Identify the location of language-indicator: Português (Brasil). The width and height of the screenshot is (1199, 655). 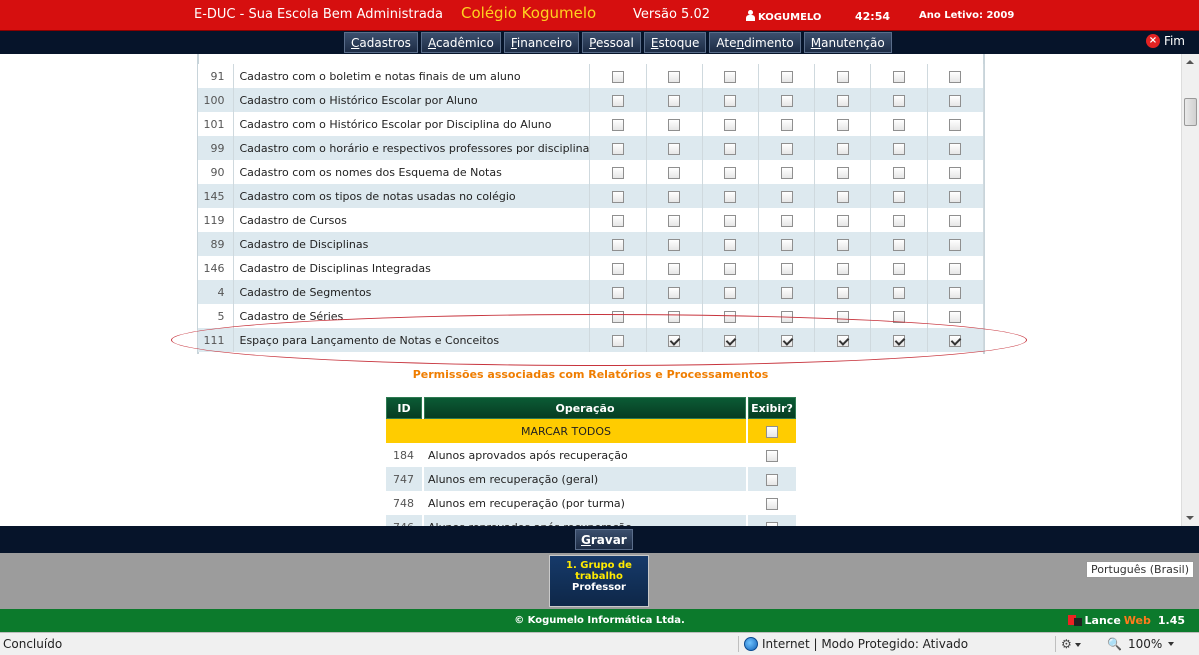
(1140, 569).